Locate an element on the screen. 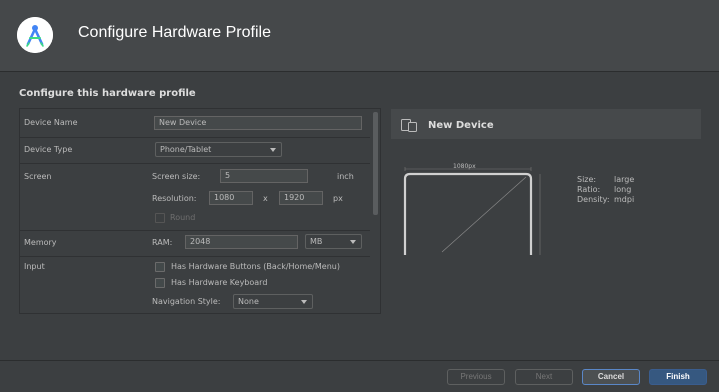 Image resolution: width=719 pixels, height=392 pixels. previous-button: Previous is located at coordinates (476, 377).